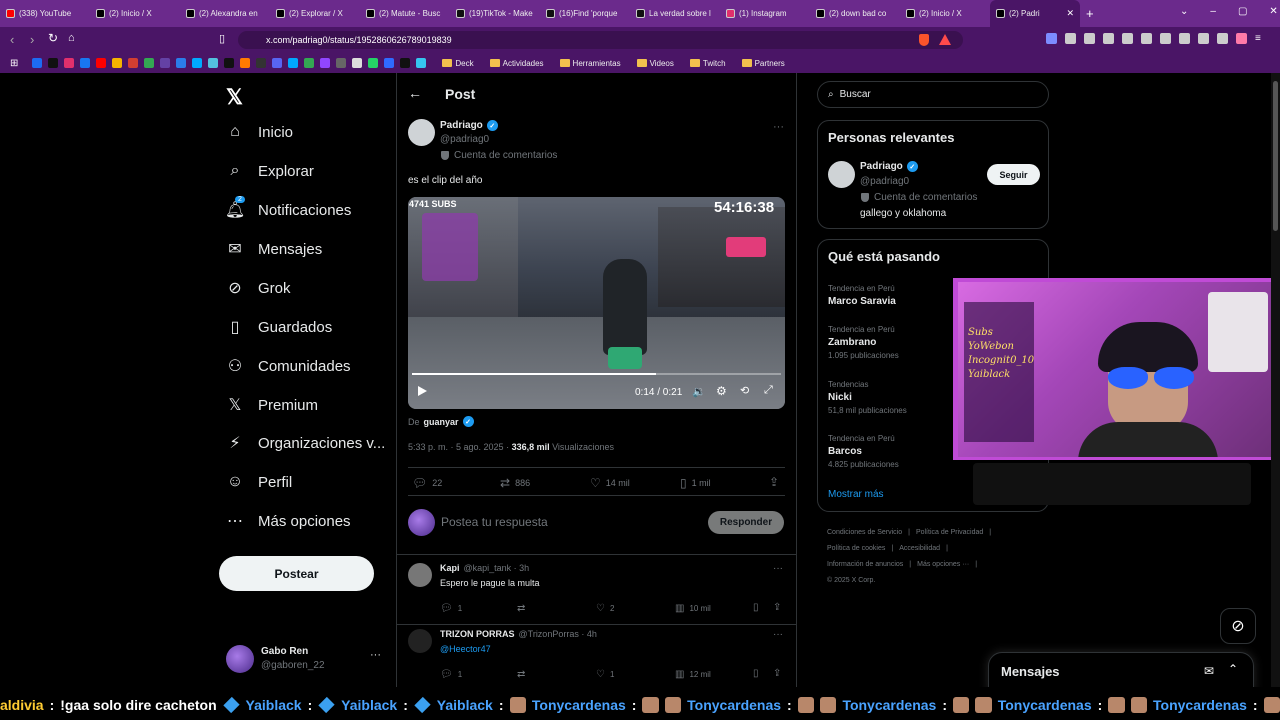 The image size is (1280, 720). What do you see at coordinates (924, 40) in the screenshot?
I see `brave-shield-icon` at bounding box center [924, 40].